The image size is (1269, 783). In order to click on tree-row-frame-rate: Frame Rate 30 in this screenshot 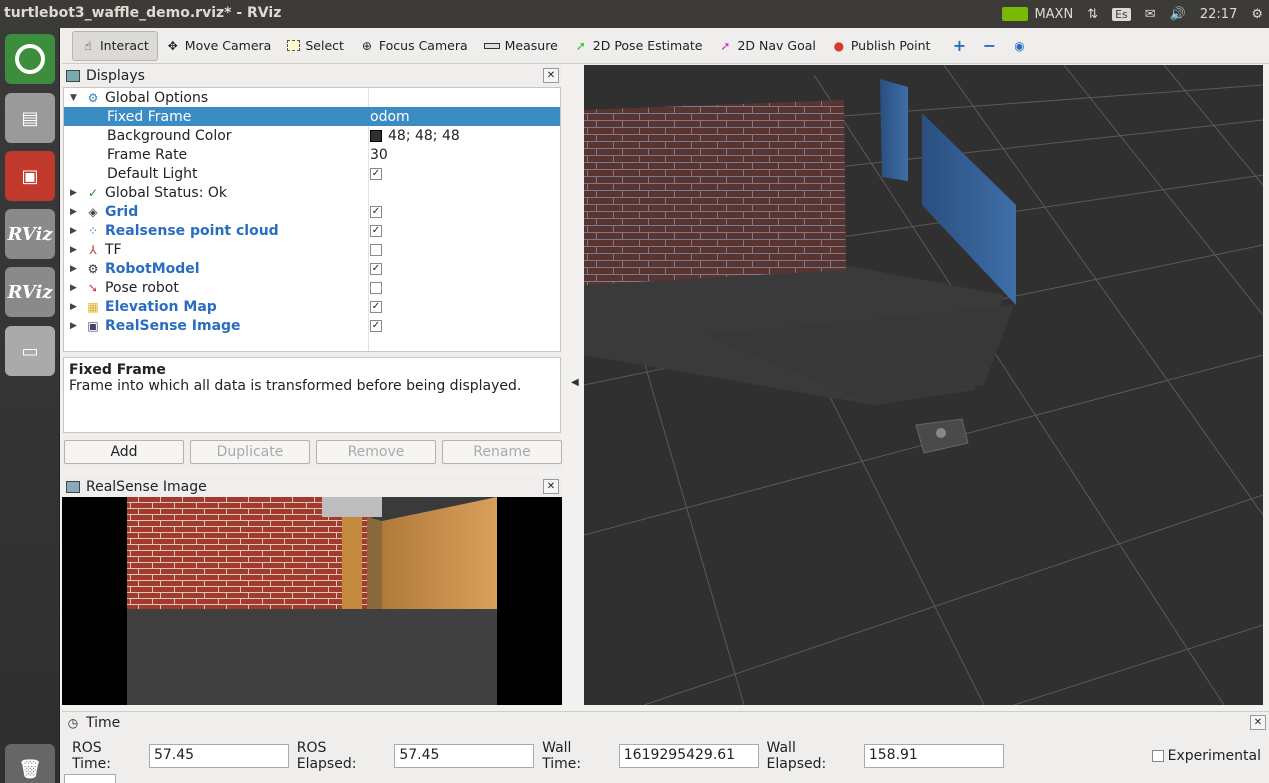, I will do `click(312, 154)`.